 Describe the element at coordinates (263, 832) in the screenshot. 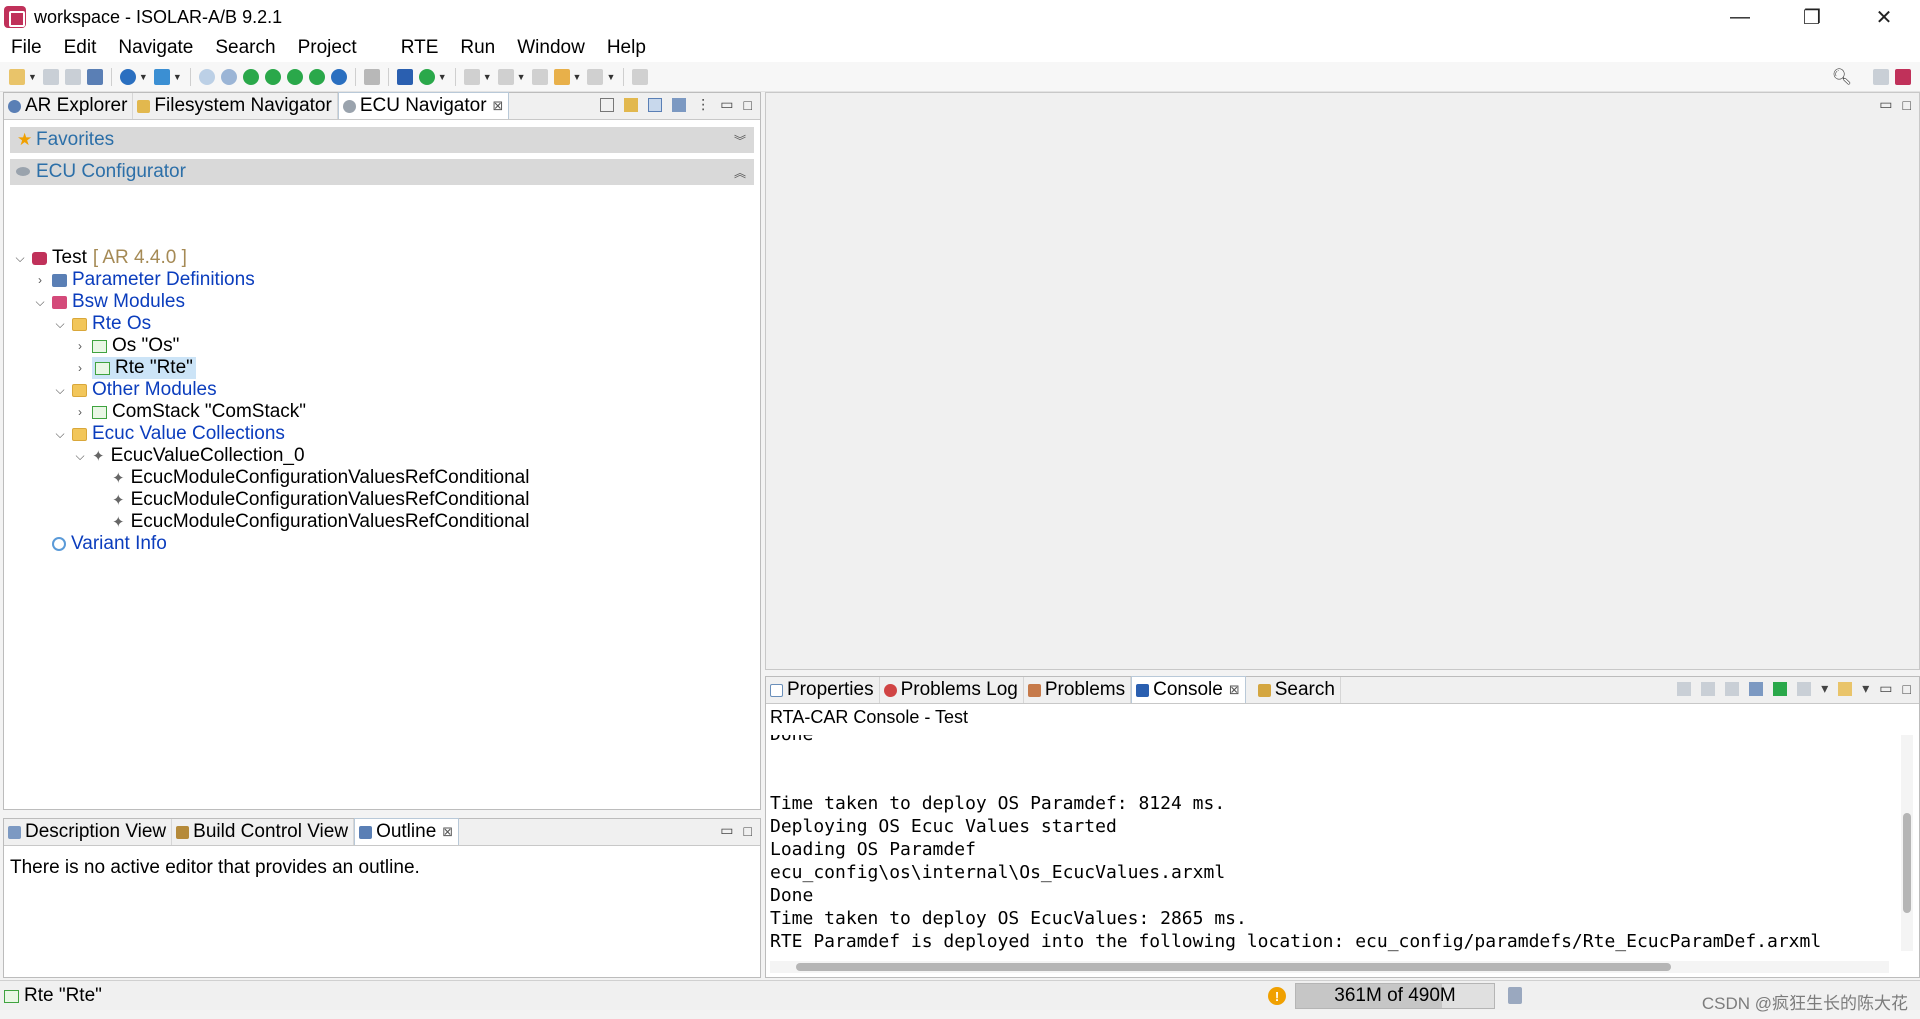

I see `tab-build-control-view: Build Control View` at that location.